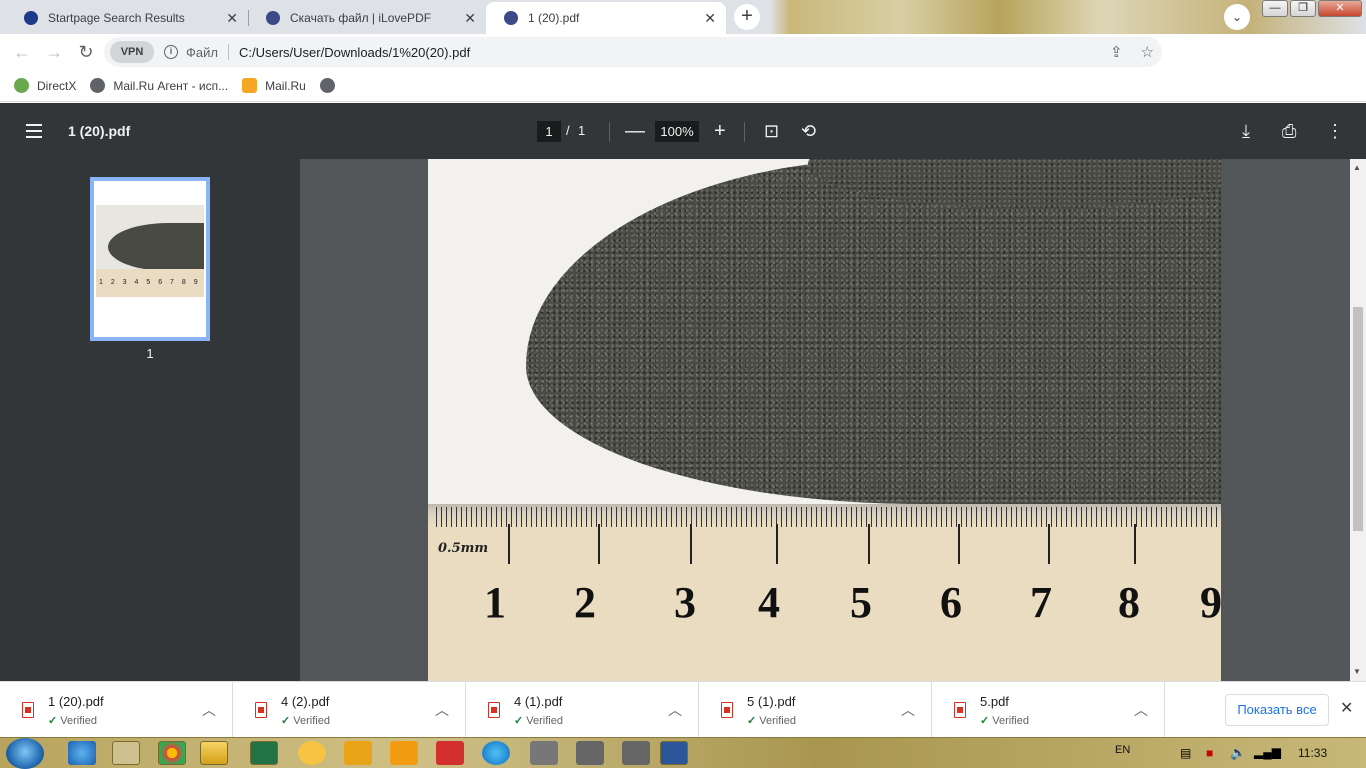  Describe the element at coordinates (1357, 167) in the screenshot. I see `scroll-up-icon: ▲` at that location.